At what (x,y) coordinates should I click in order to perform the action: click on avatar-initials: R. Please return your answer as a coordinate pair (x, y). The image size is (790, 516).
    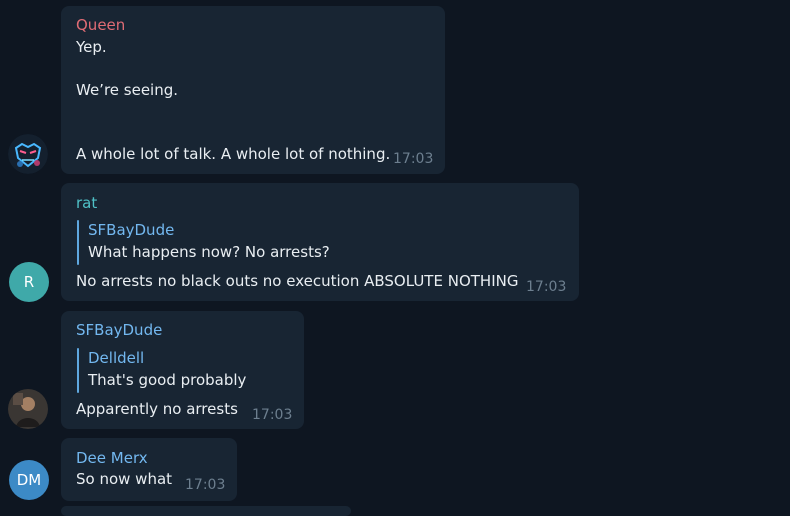
    Looking at the image, I should click on (29, 282).